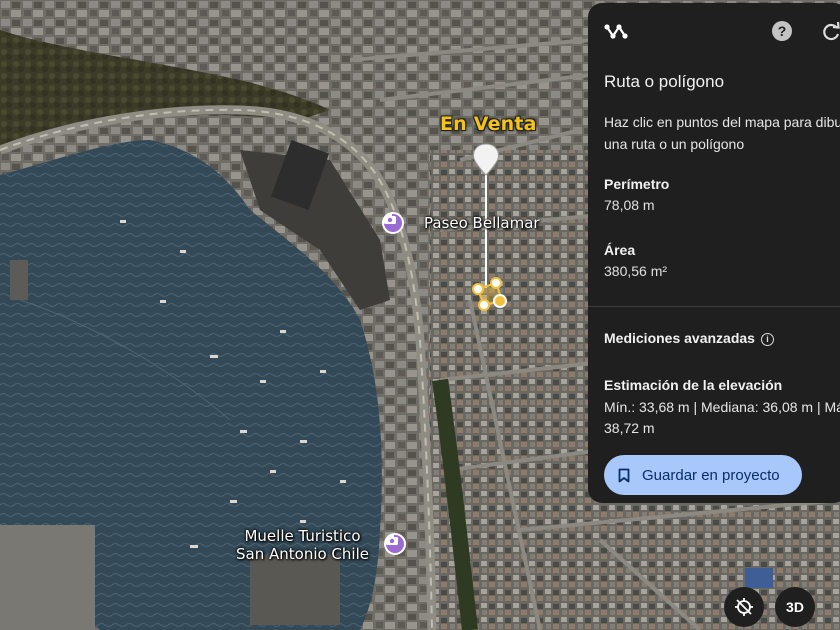  What do you see at coordinates (629, 205) in the screenshot?
I see `perimeter-value: 78,08 m` at bounding box center [629, 205].